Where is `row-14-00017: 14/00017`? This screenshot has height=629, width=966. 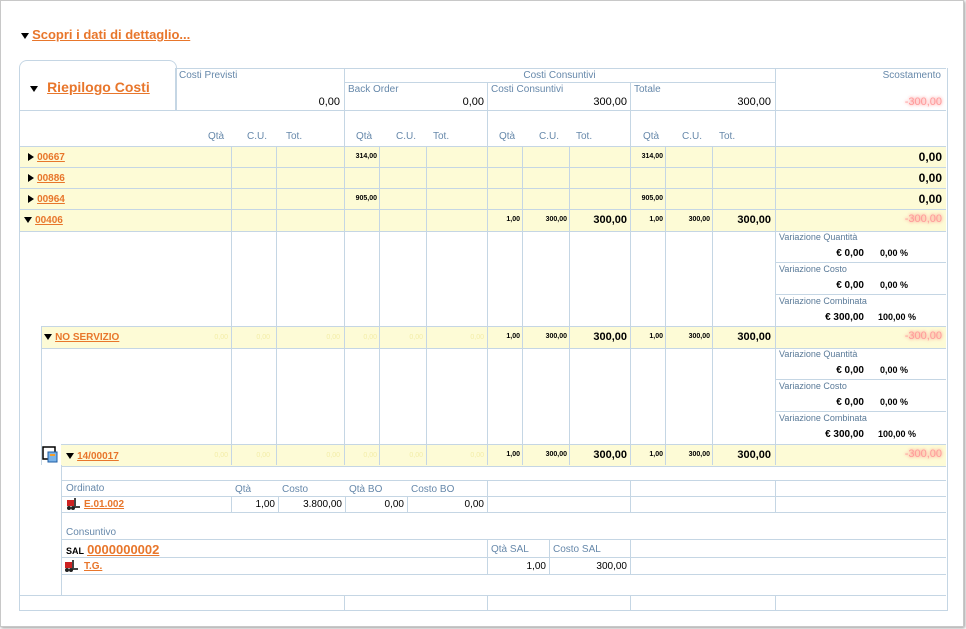 row-14-00017: 14/00017 is located at coordinates (92, 456).